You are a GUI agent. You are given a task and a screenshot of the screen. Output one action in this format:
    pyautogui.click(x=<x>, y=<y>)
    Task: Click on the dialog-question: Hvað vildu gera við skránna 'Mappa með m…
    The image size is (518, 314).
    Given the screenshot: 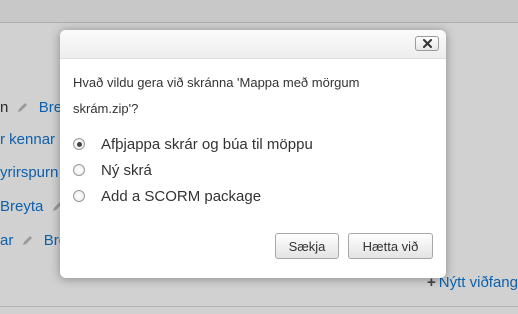 What is the action you would take?
    pyautogui.click(x=216, y=95)
    